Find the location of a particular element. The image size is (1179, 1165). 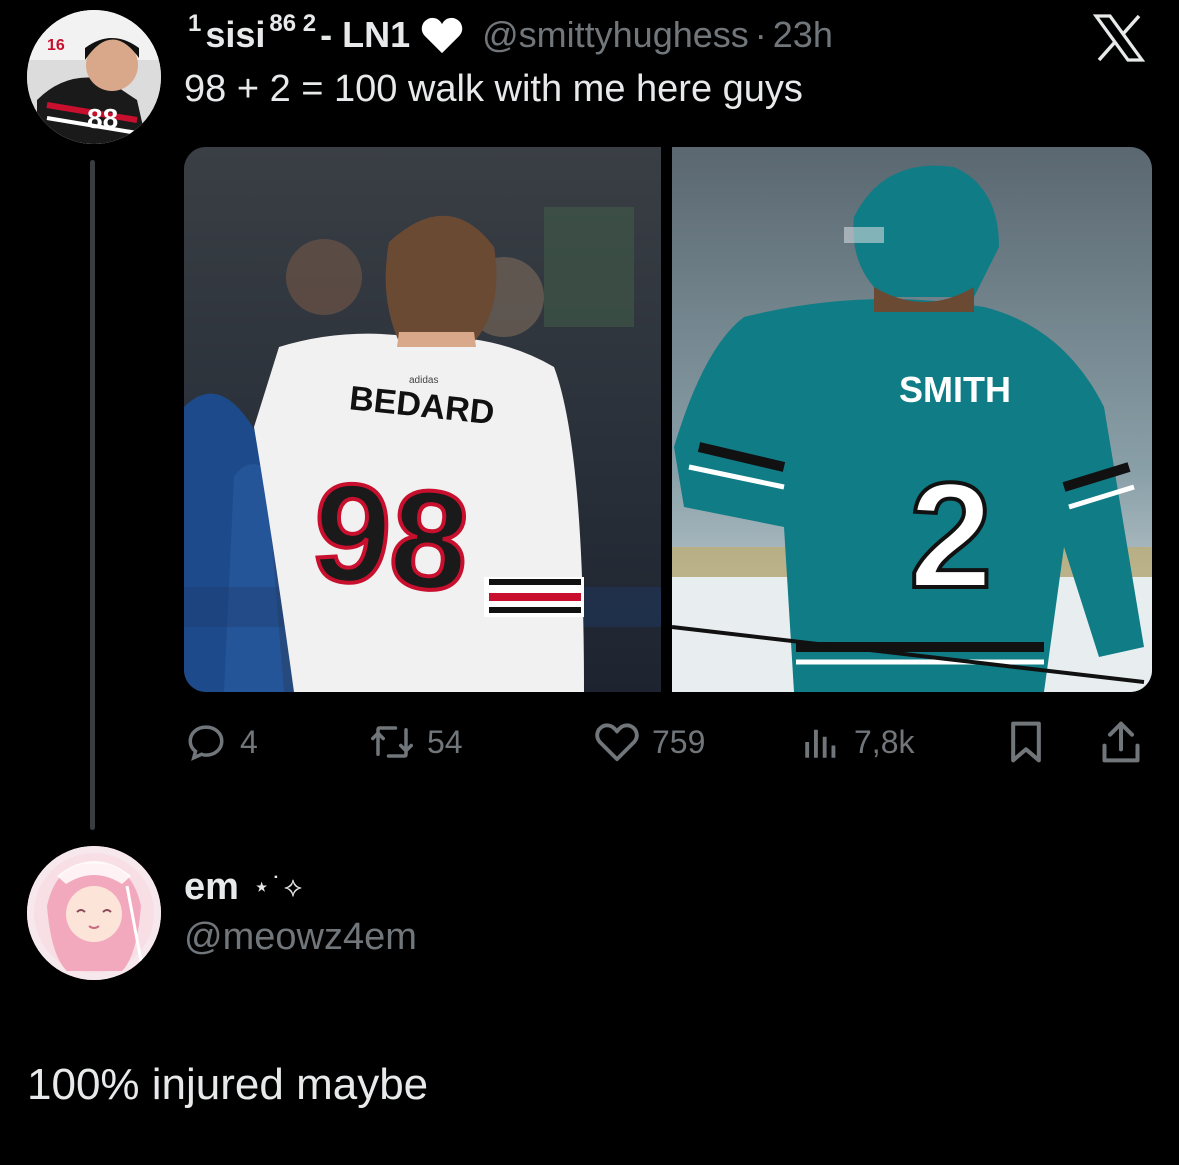

avatar-image-hockey-player: 16 88 is located at coordinates (94, 77).